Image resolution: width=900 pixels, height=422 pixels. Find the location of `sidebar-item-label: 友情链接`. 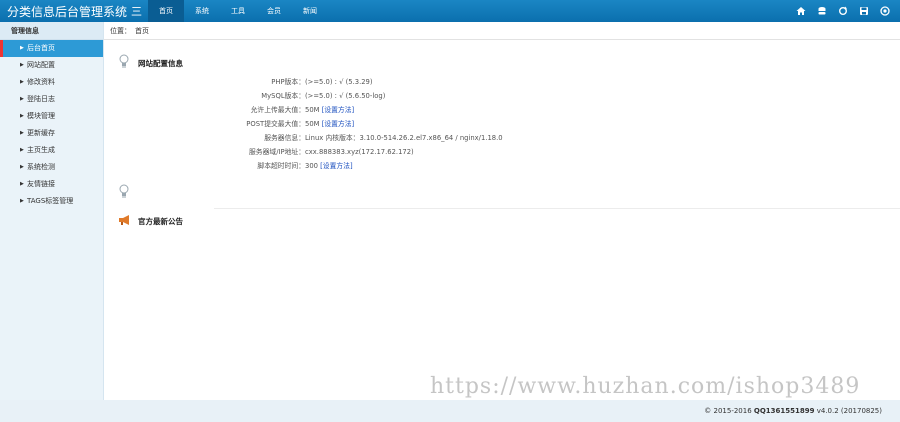

sidebar-item-label: 友情链接 is located at coordinates (41, 184).